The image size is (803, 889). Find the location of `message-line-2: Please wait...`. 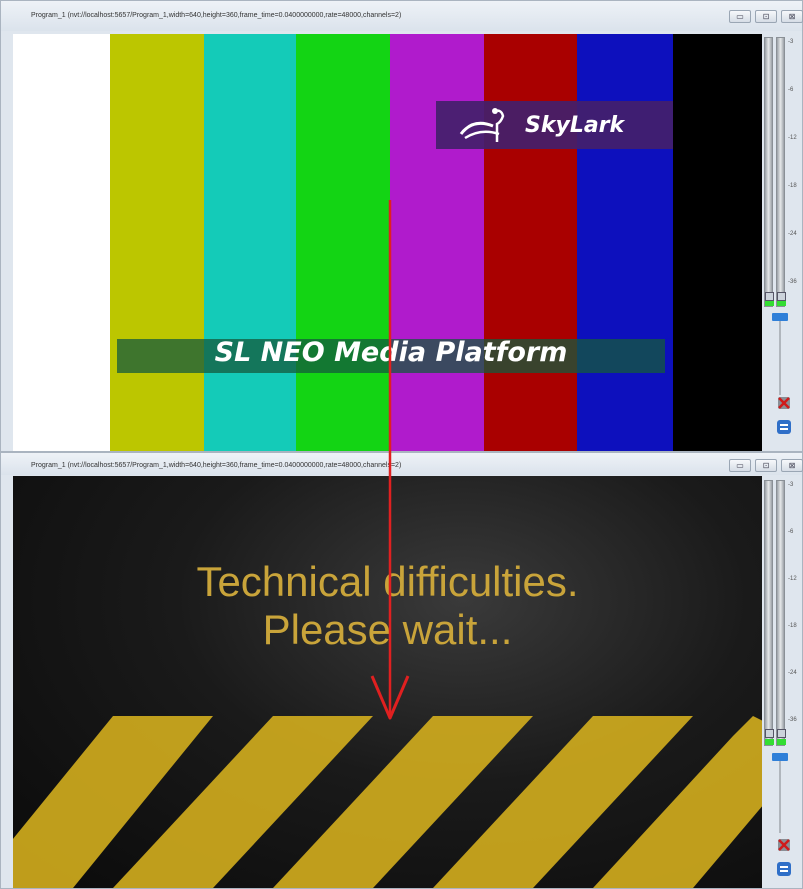

message-line-2: Please wait... is located at coordinates (387, 629).